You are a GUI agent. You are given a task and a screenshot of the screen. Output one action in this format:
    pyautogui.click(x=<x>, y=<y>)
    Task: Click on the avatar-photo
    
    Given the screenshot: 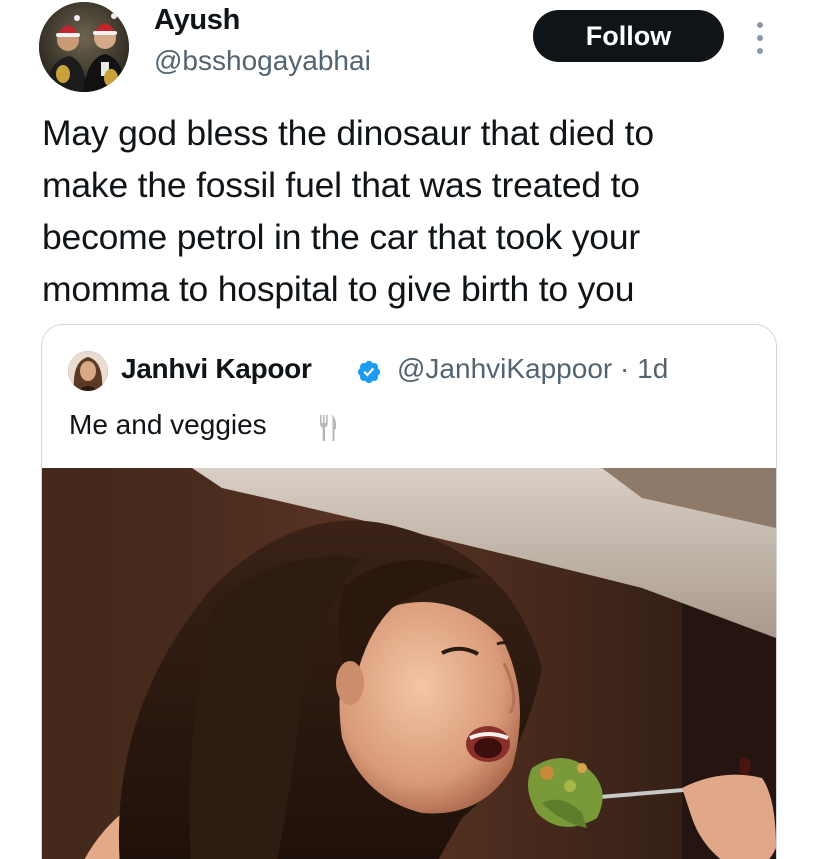 What is the action you would take?
    pyautogui.click(x=84, y=47)
    